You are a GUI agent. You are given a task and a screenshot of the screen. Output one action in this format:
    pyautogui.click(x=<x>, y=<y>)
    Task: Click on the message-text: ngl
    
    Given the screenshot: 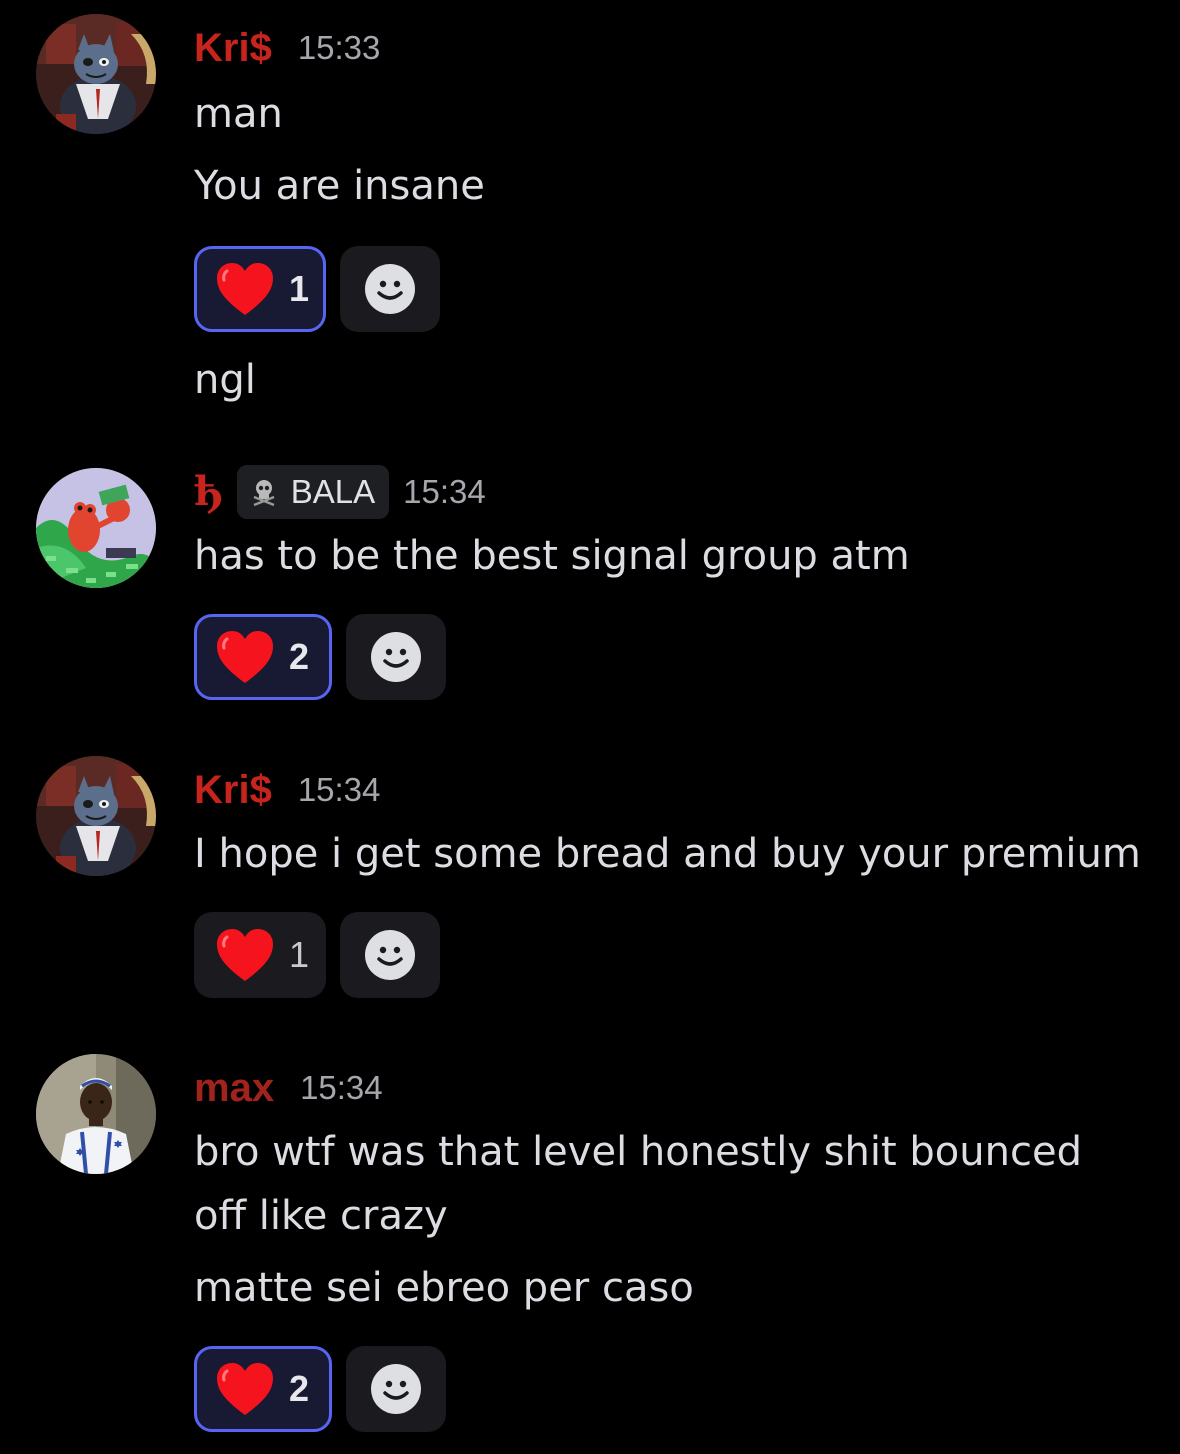 What is the action you would take?
    pyautogui.click(x=225, y=380)
    